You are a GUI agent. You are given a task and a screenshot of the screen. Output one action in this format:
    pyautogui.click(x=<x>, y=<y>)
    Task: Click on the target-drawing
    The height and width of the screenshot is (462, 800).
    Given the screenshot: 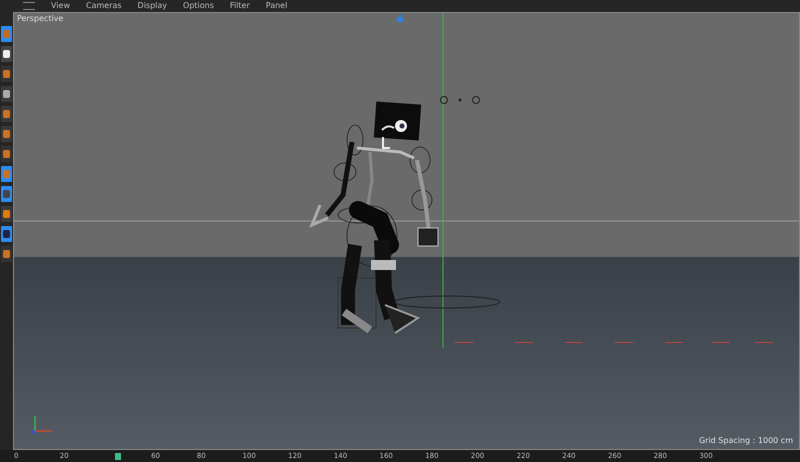 What is the action you would take?
    pyautogui.click(x=460, y=100)
    